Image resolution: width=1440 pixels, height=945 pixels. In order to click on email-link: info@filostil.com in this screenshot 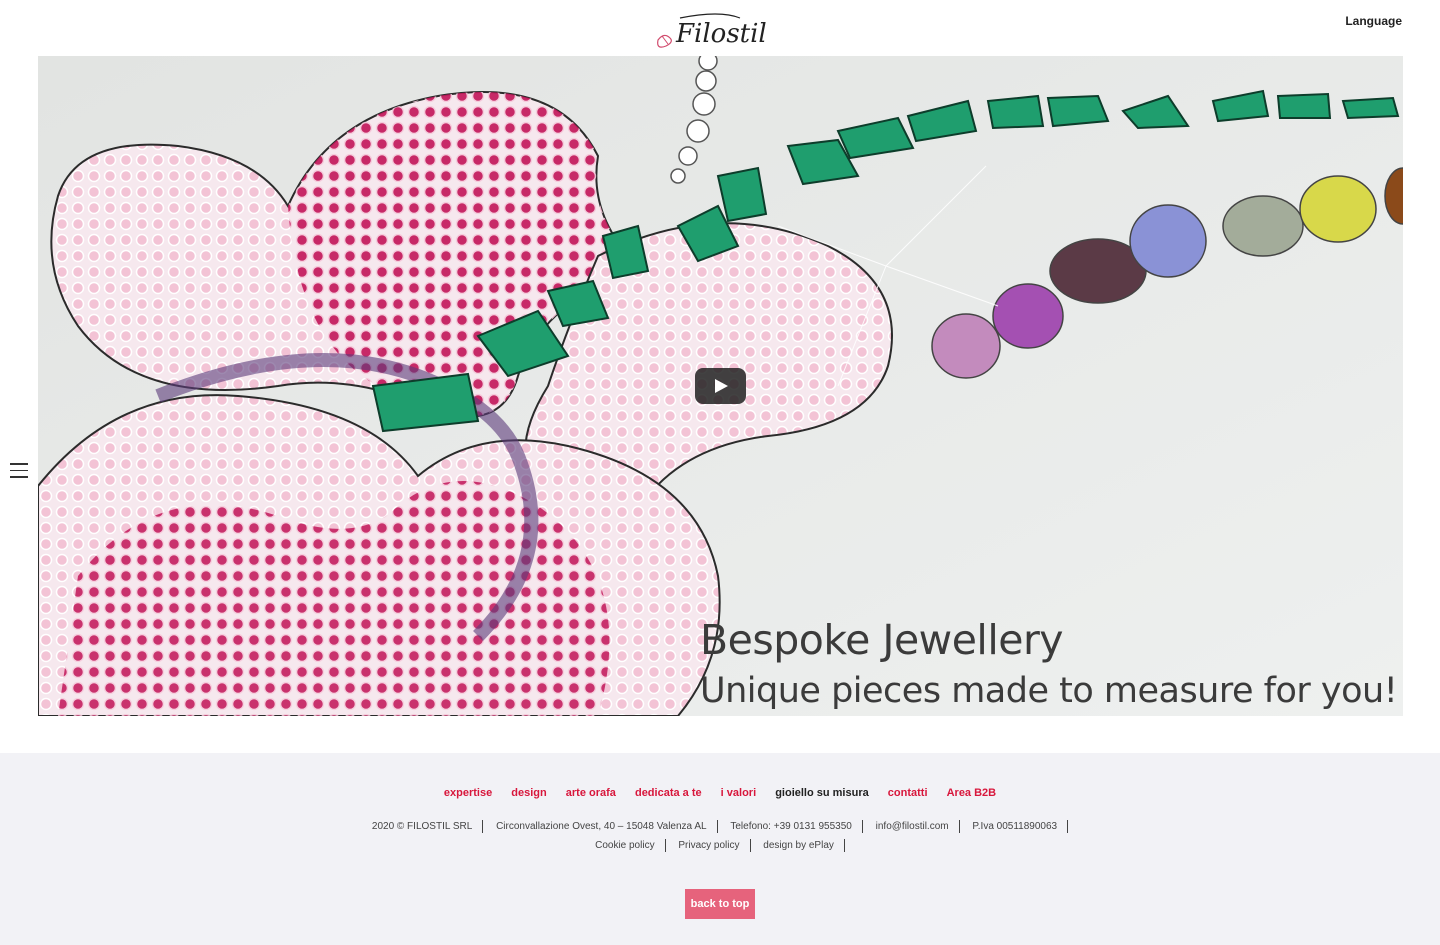, I will do `click(913, 826)`.